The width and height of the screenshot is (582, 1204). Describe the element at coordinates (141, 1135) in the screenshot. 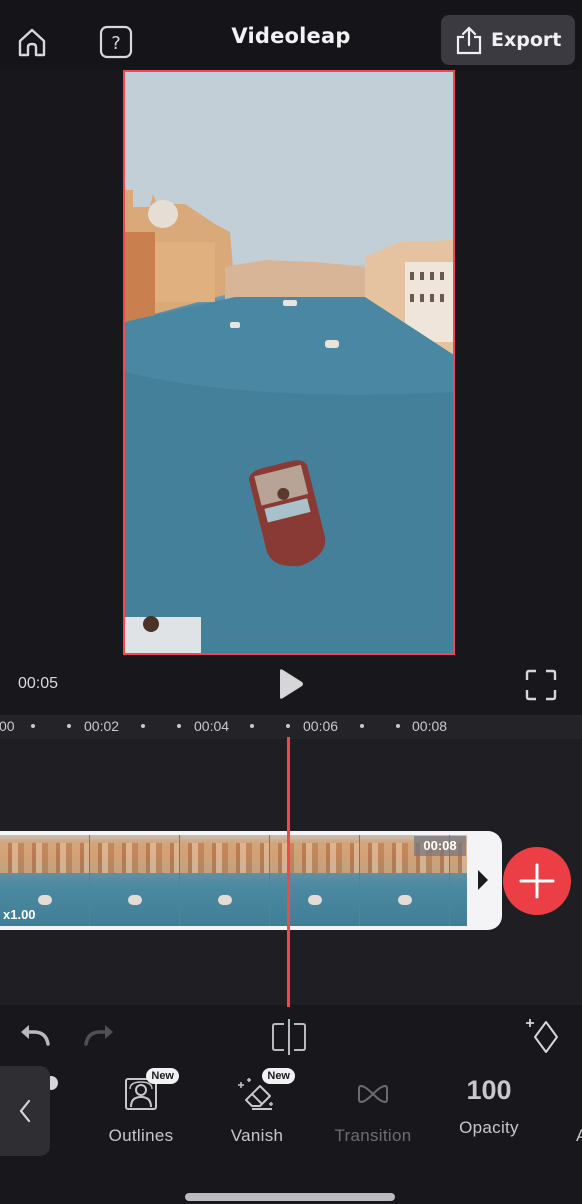

I see `tool-label: Outlines` at that location.